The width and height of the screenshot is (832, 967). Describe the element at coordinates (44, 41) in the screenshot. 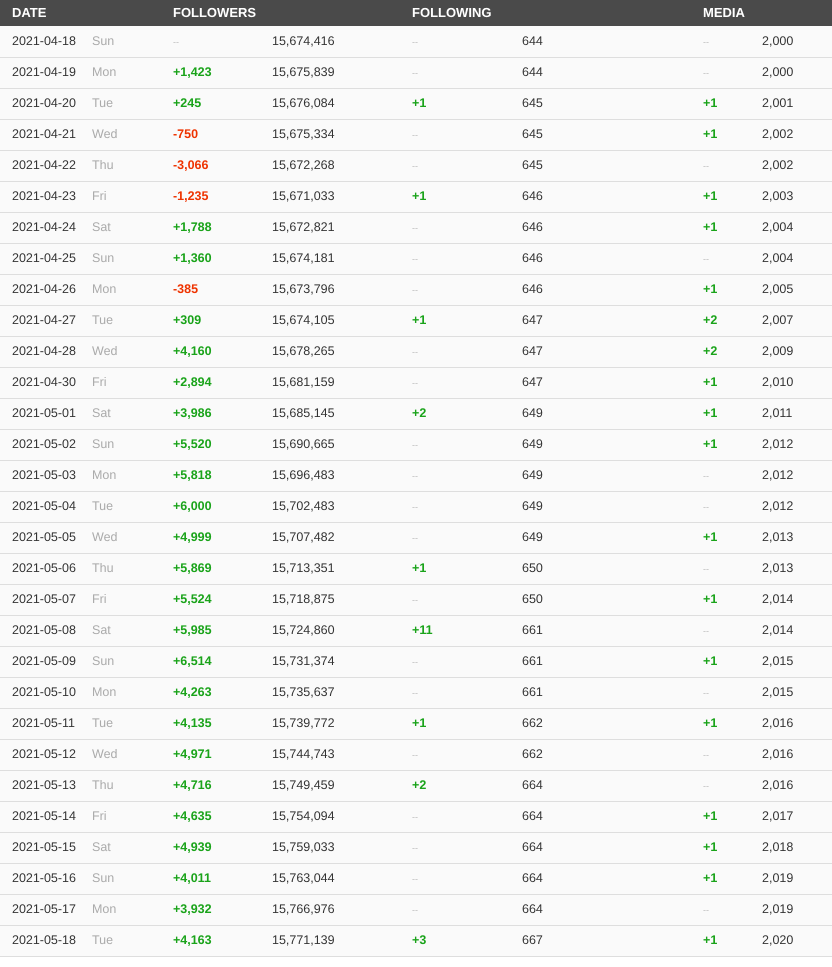

I see `date-cell: 2021-04-18` at that location.